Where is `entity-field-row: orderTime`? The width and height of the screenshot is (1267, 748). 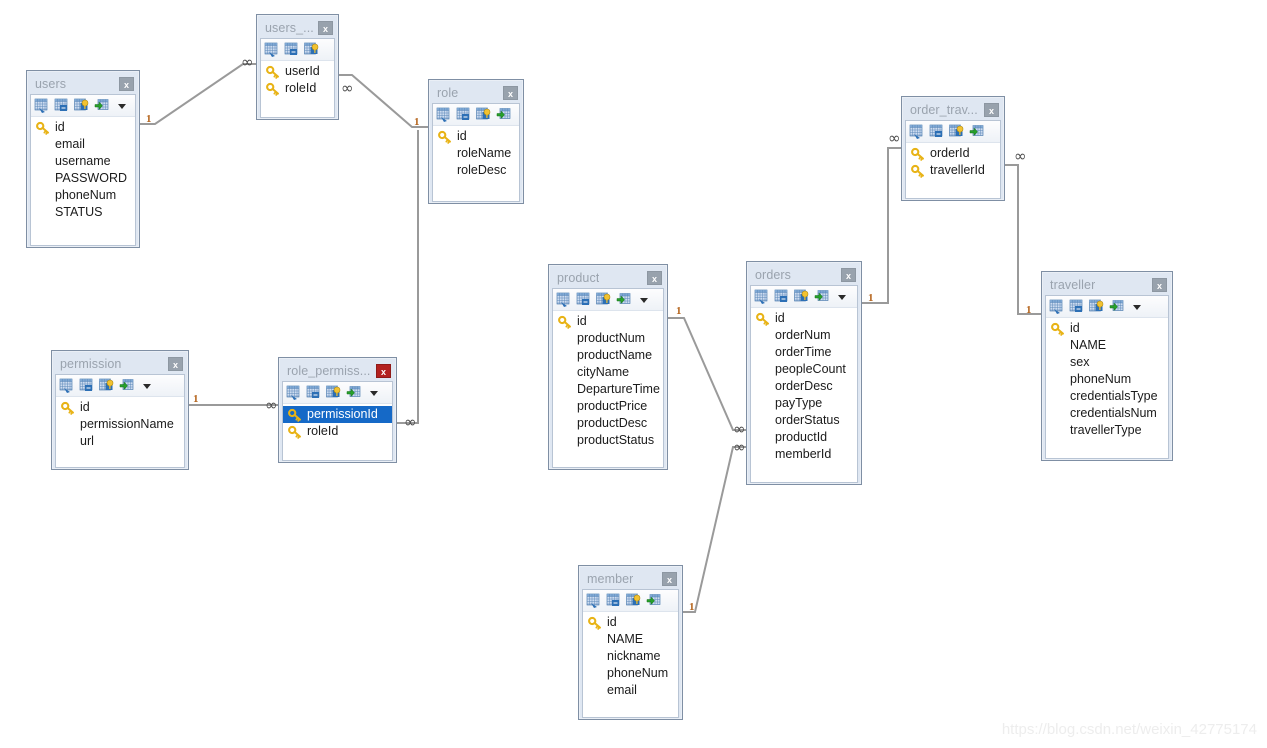 entity-field-row: orderTime is located at coordinates (804, 352).